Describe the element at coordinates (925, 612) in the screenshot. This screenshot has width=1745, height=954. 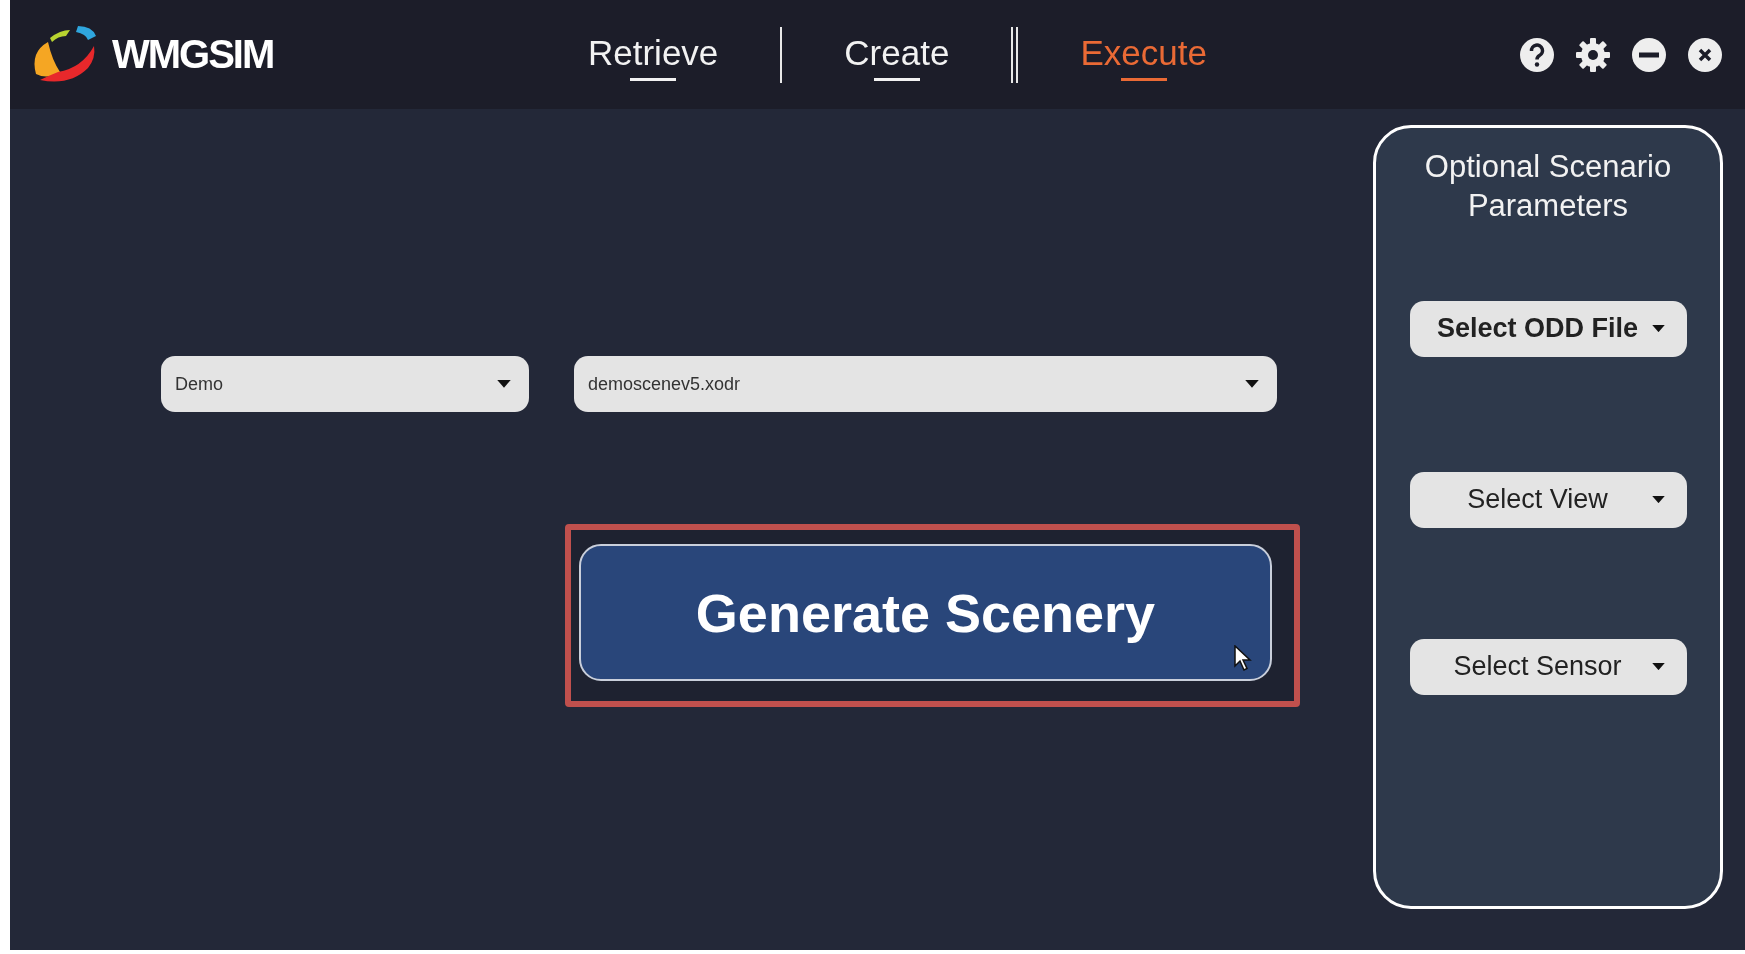
I see `generate-scenery-button: Generate Scenery` at that location.